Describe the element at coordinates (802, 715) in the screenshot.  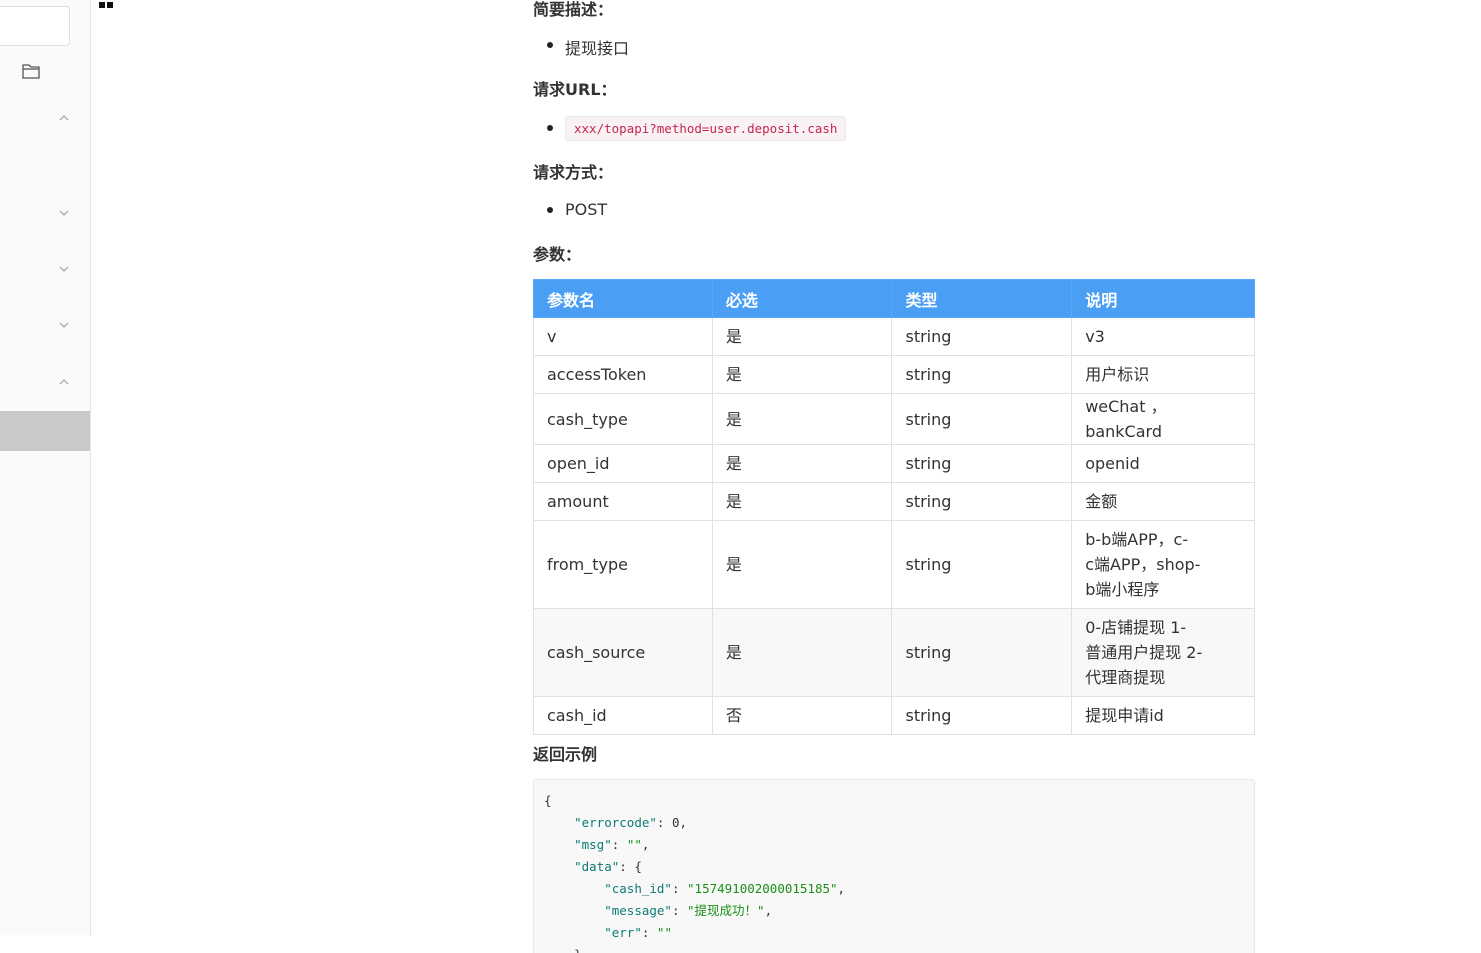
I see `table-cell: 否` at that location.